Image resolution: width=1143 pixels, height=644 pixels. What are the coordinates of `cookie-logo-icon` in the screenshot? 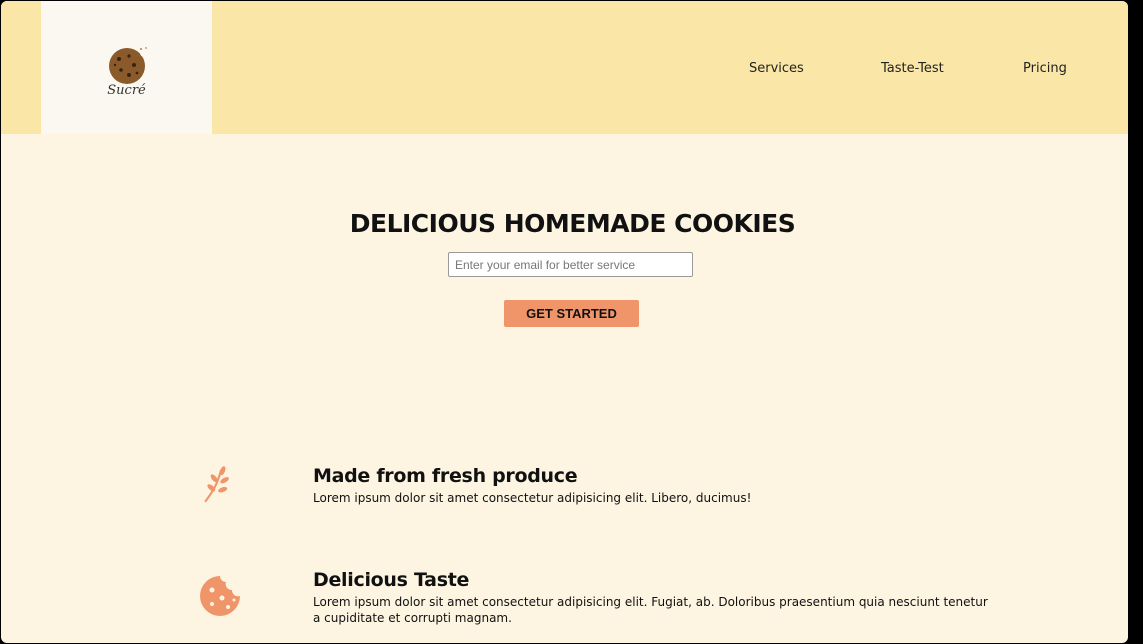 It's located at (128, 65).